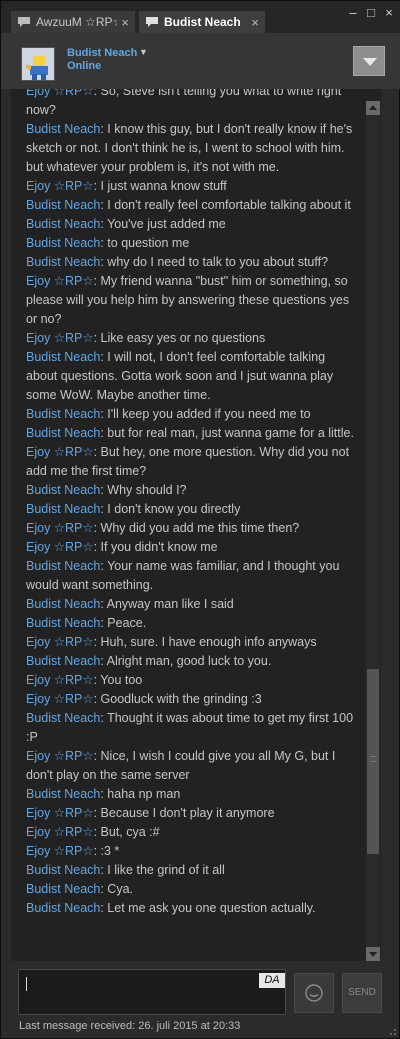 This screenshot has width=400, height=1039. Describe the element at coordinates (362, 993) in the screenshot. I see `send-button: SEND` at that location.